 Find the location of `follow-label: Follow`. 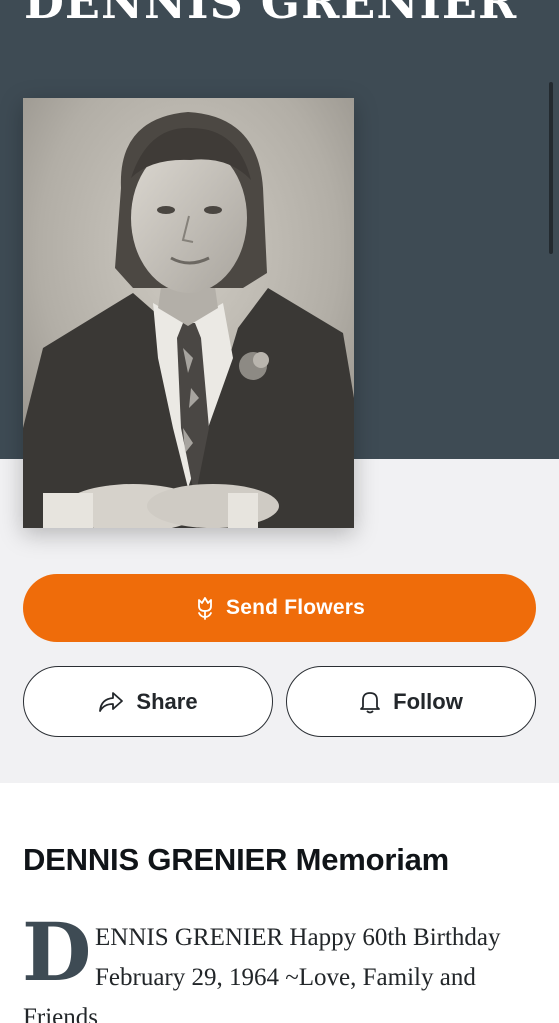

follow-label: Follow is located at coordinates (428, 701).